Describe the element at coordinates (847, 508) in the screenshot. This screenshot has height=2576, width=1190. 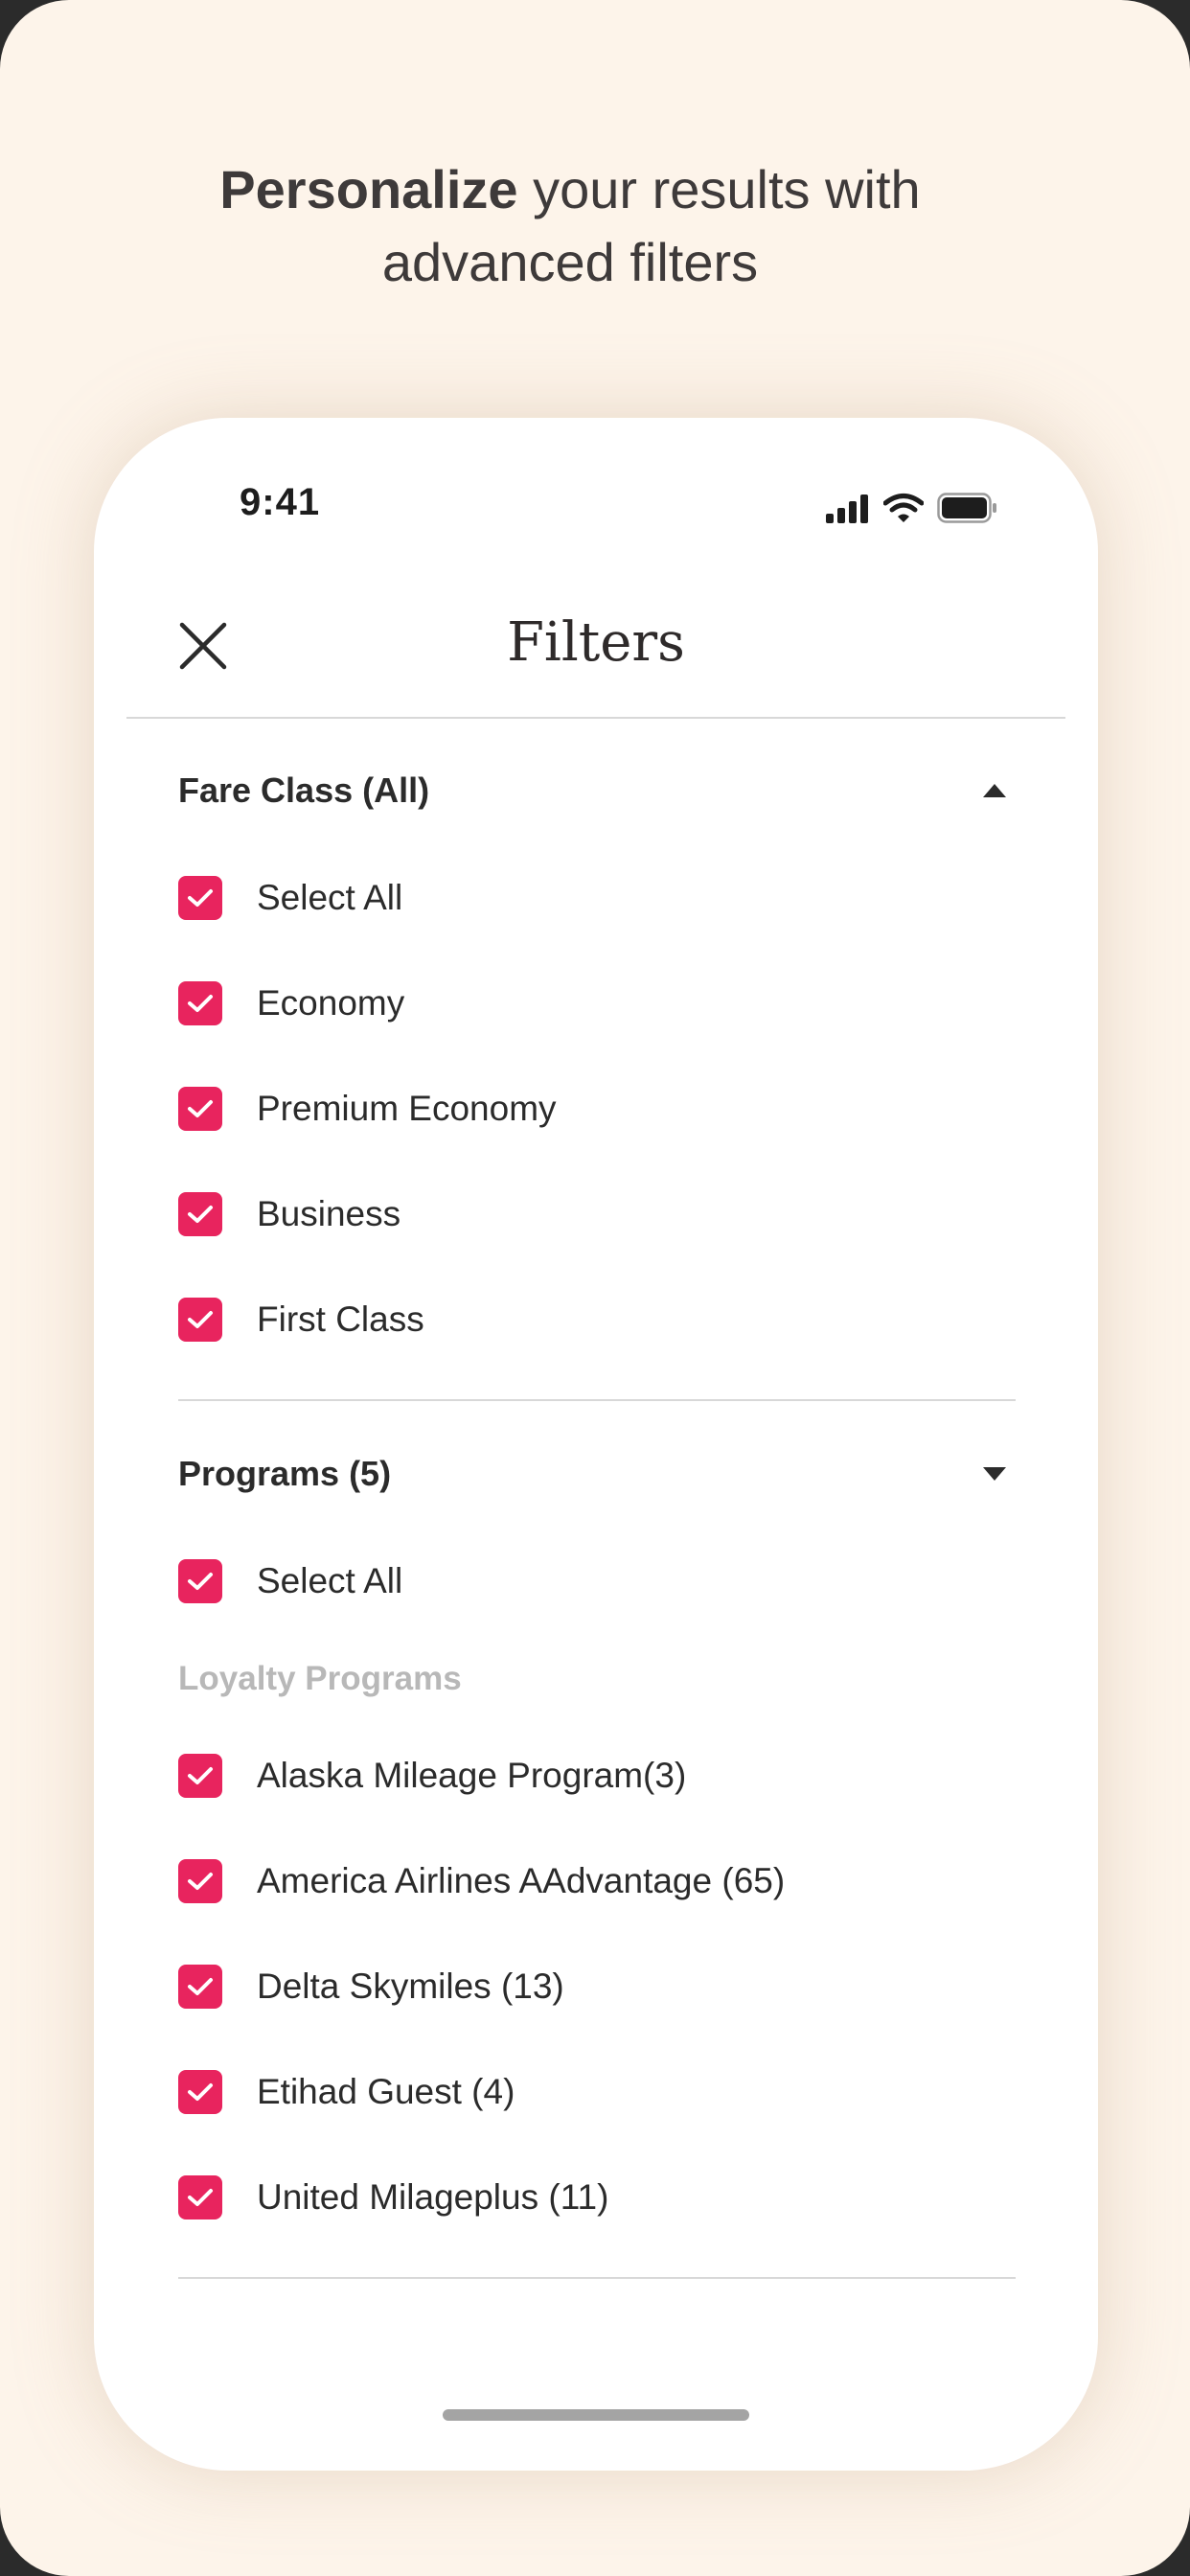
I see `cellular-signal-icon` at that location.